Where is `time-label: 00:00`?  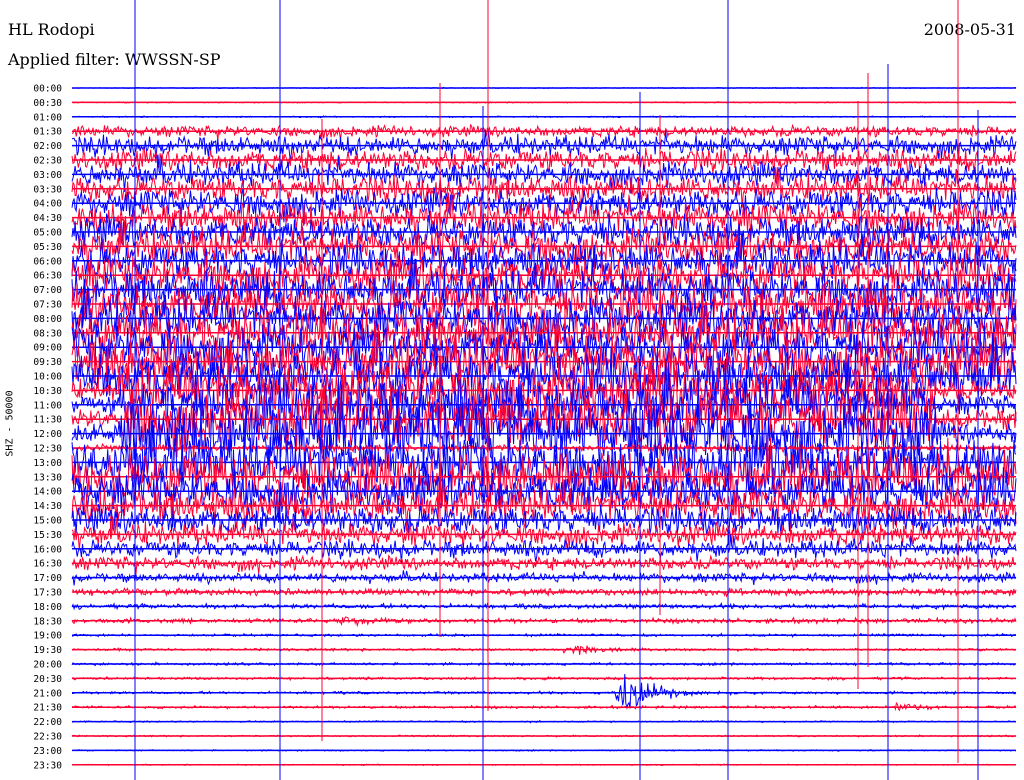
time-label: 00:00 is located at coordinates (47, 89).